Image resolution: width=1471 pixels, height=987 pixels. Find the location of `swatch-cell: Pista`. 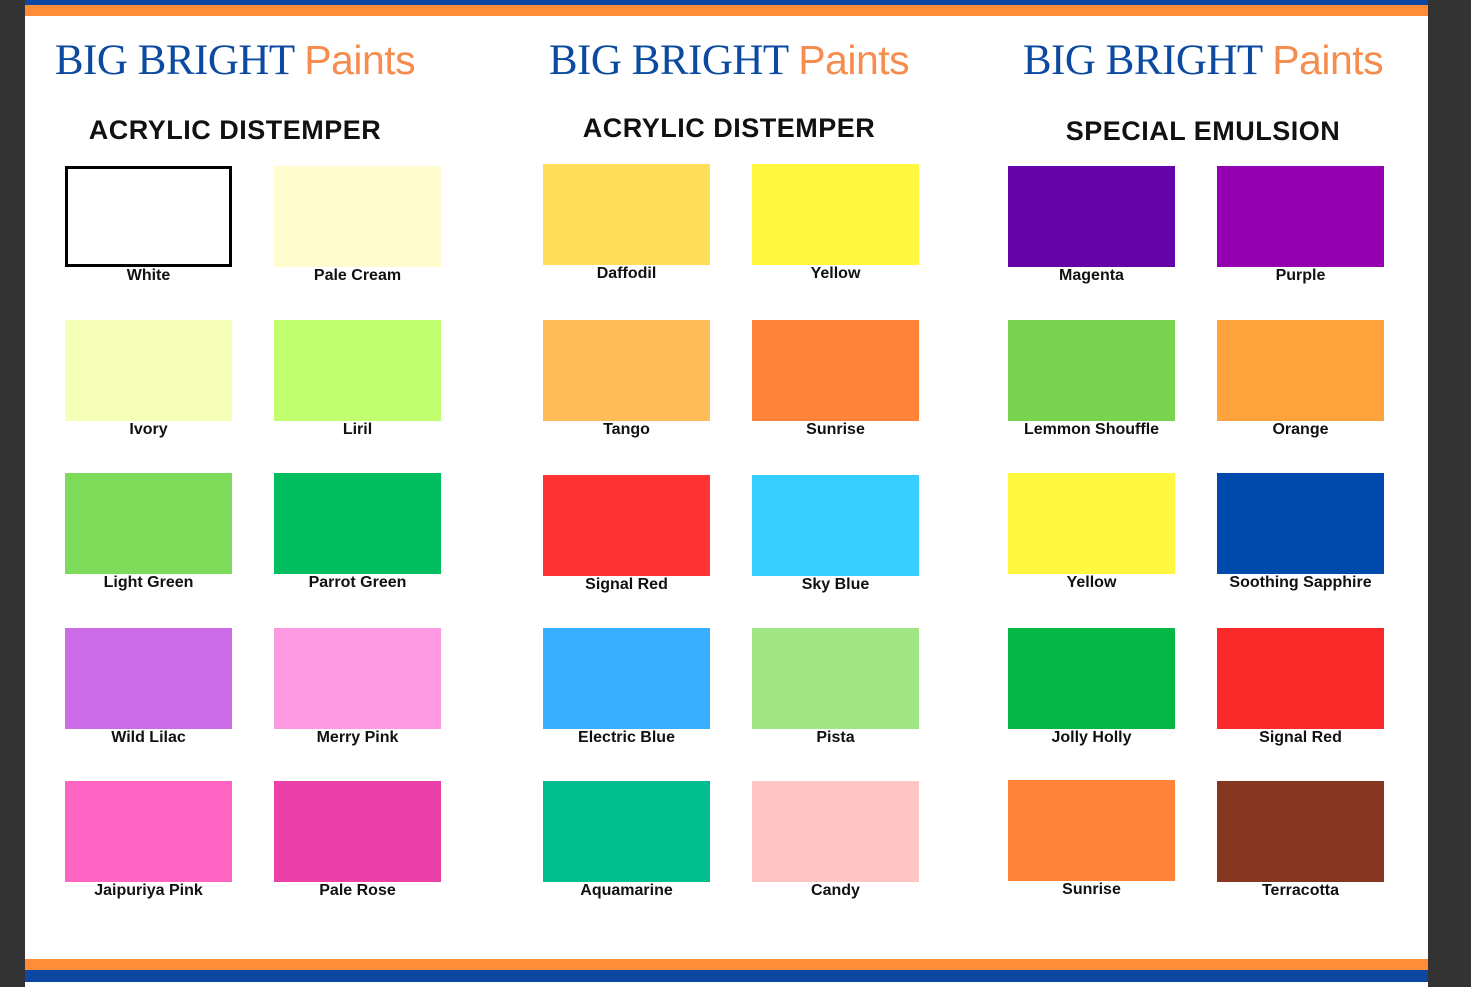

swatch-cell: Pista is located at coordinates (835, 687).